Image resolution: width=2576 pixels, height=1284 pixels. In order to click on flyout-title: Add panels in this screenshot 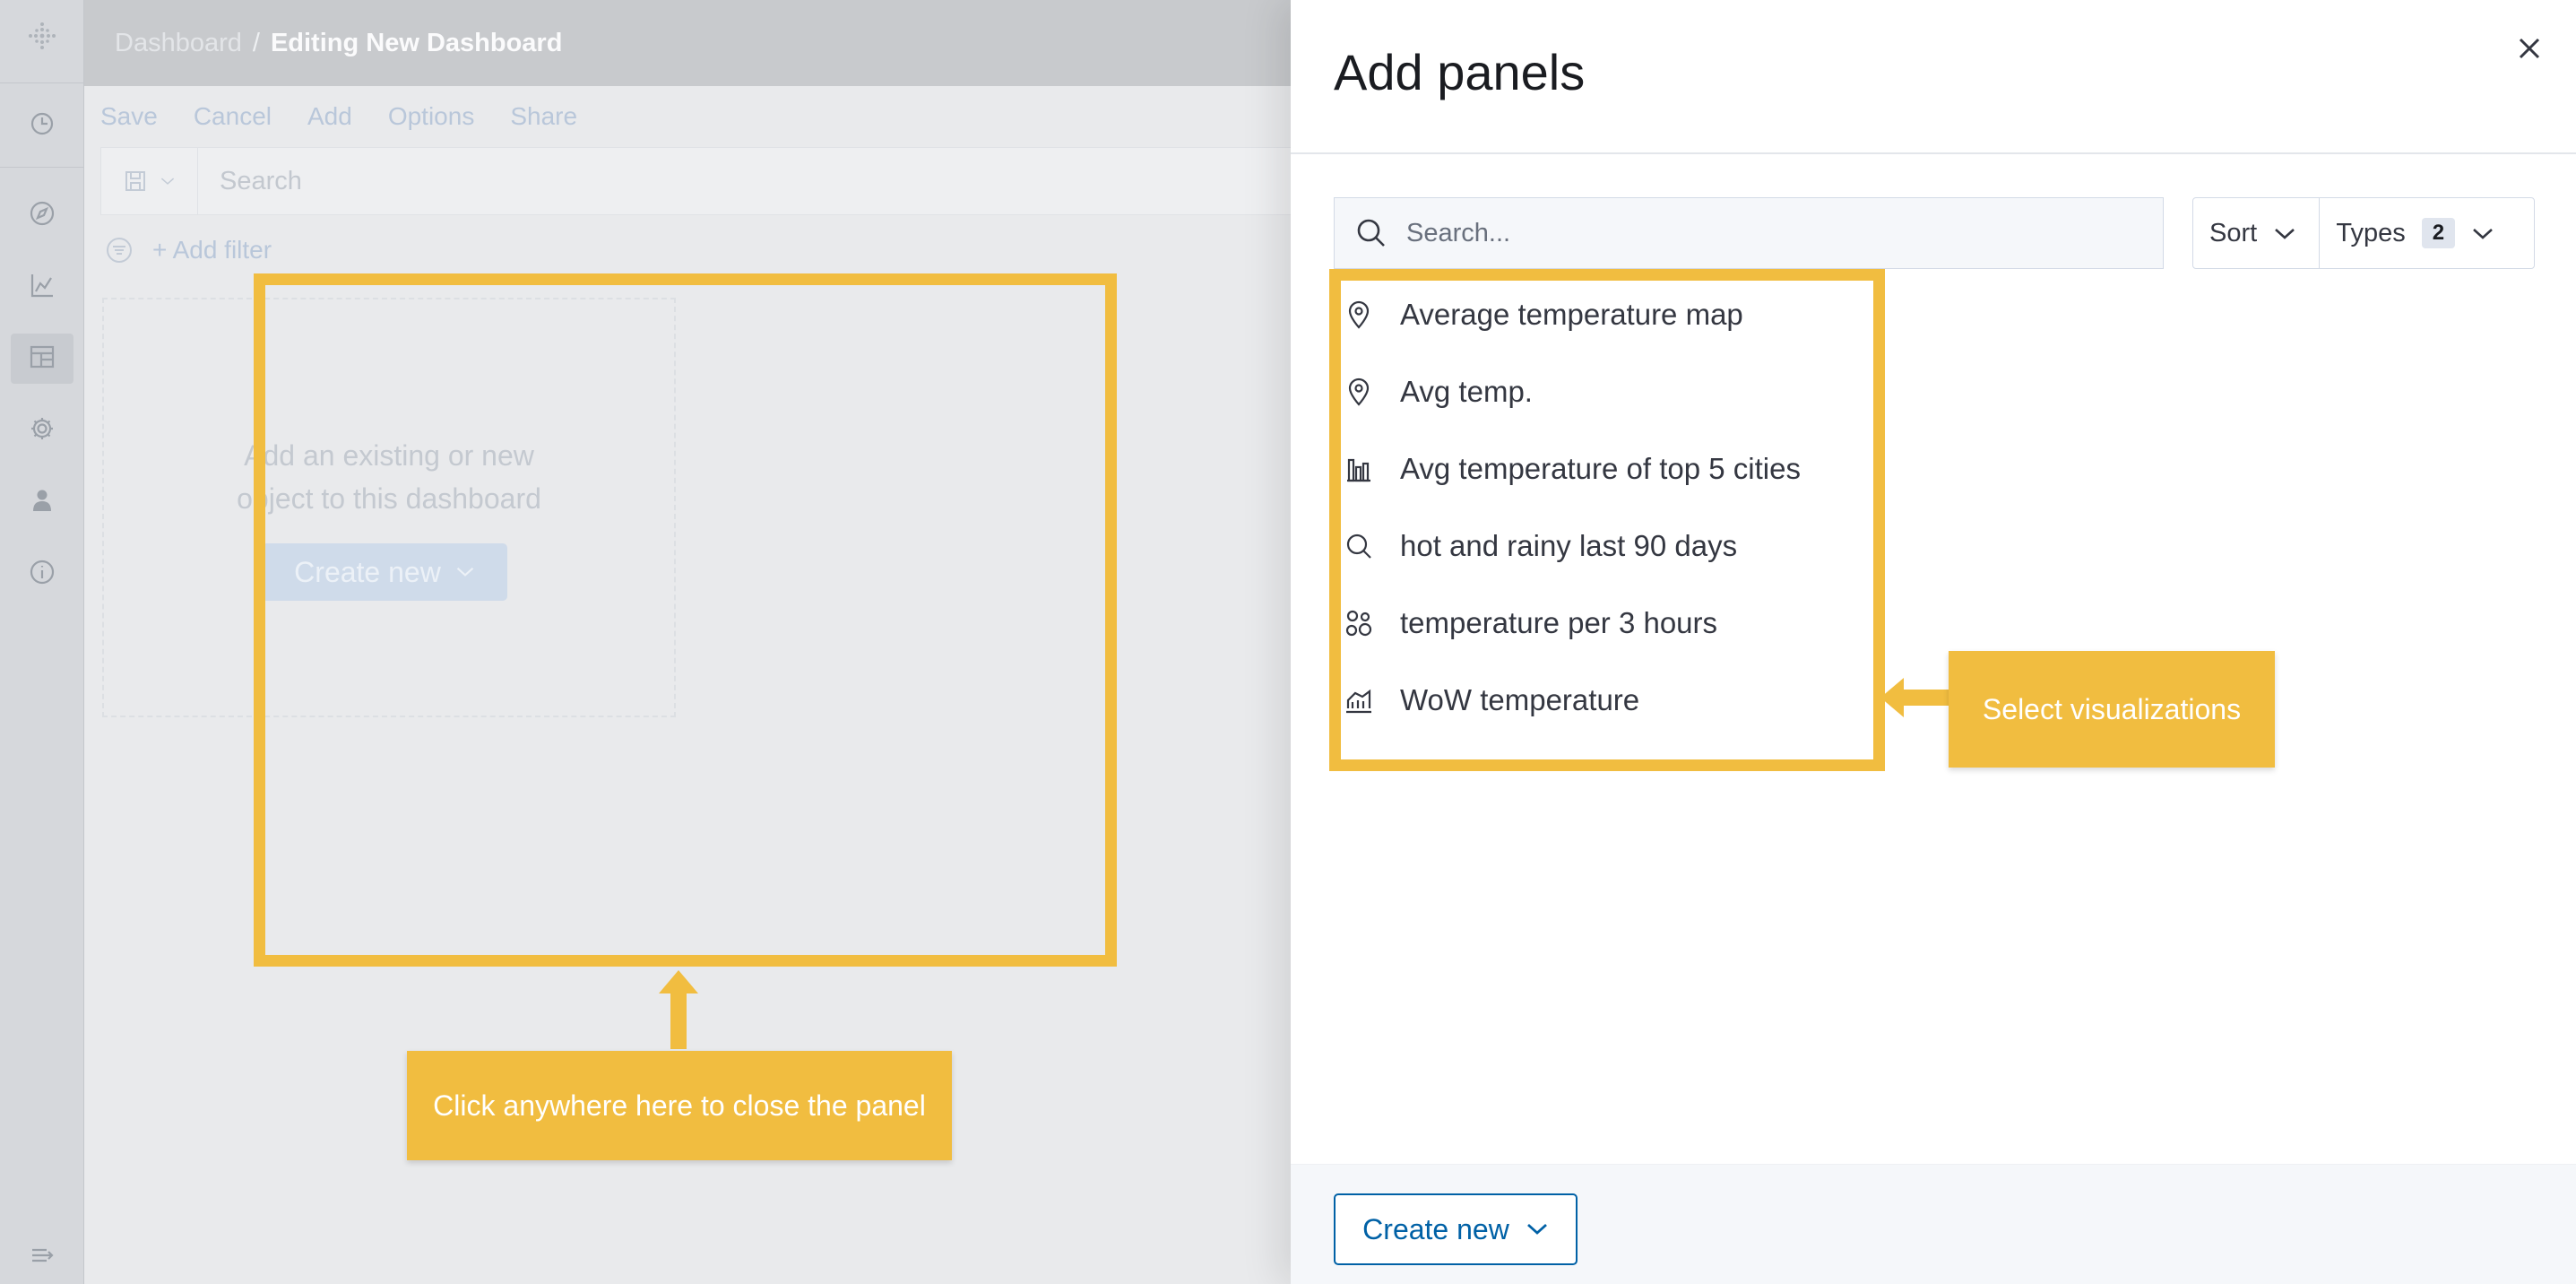, I will do `click(1460, 72)`.